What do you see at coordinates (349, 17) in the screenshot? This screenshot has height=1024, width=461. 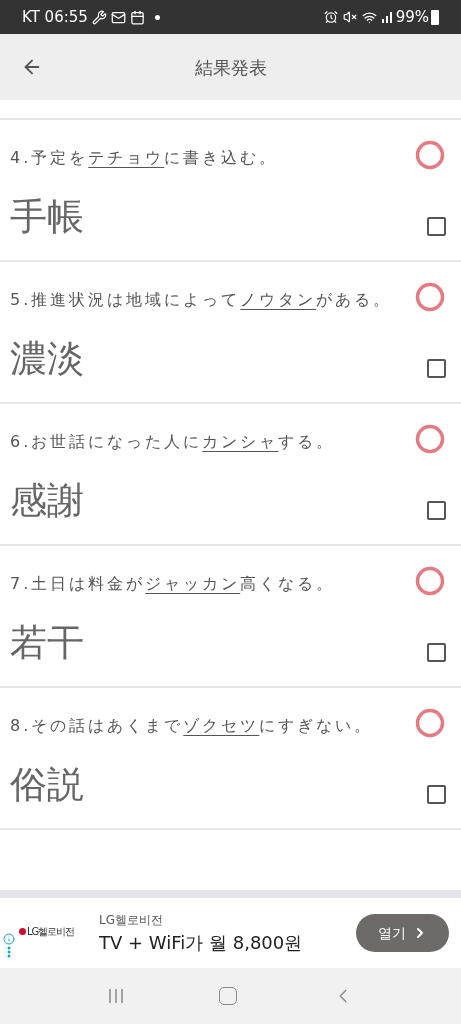 I see `mute-icon` at bounding box center [349, 17].